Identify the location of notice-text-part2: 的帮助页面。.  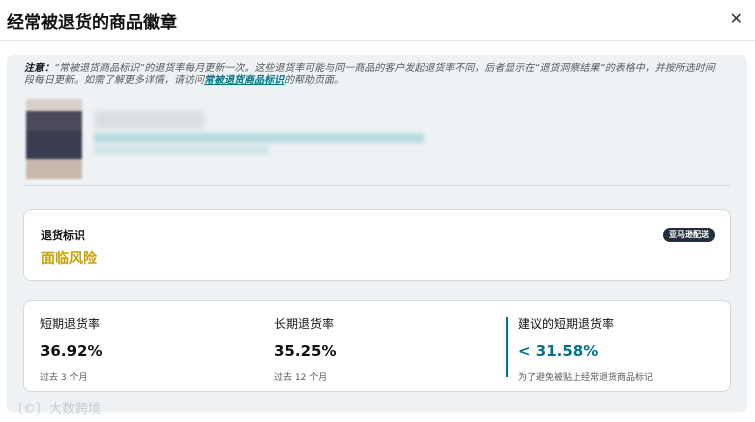
(314, 80).